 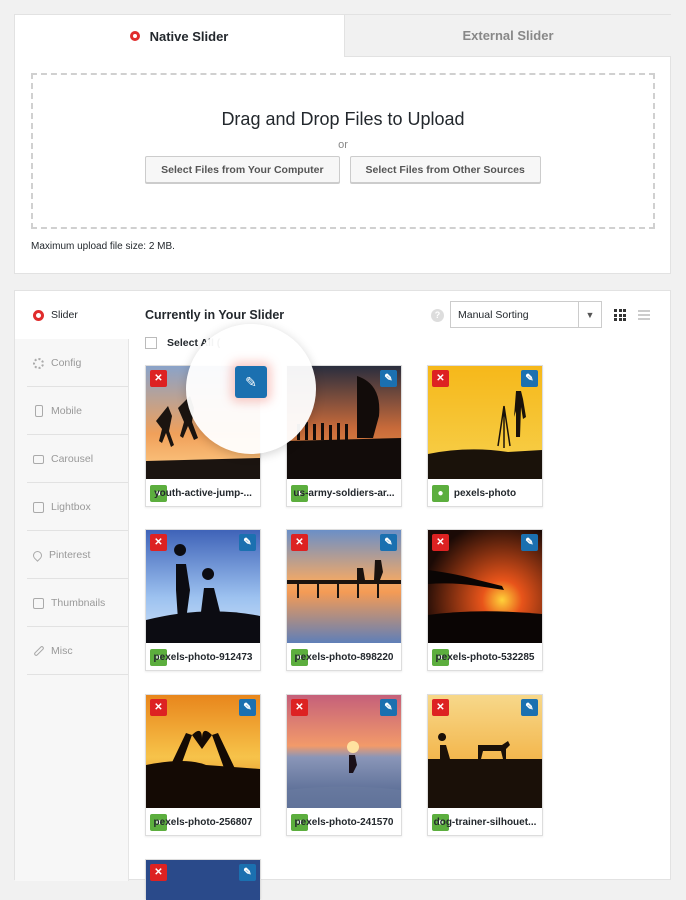 What do you see at coordinates (38, 507) in the screenshot?
I see `lightbox-icon` at bounding box center [38, 507].